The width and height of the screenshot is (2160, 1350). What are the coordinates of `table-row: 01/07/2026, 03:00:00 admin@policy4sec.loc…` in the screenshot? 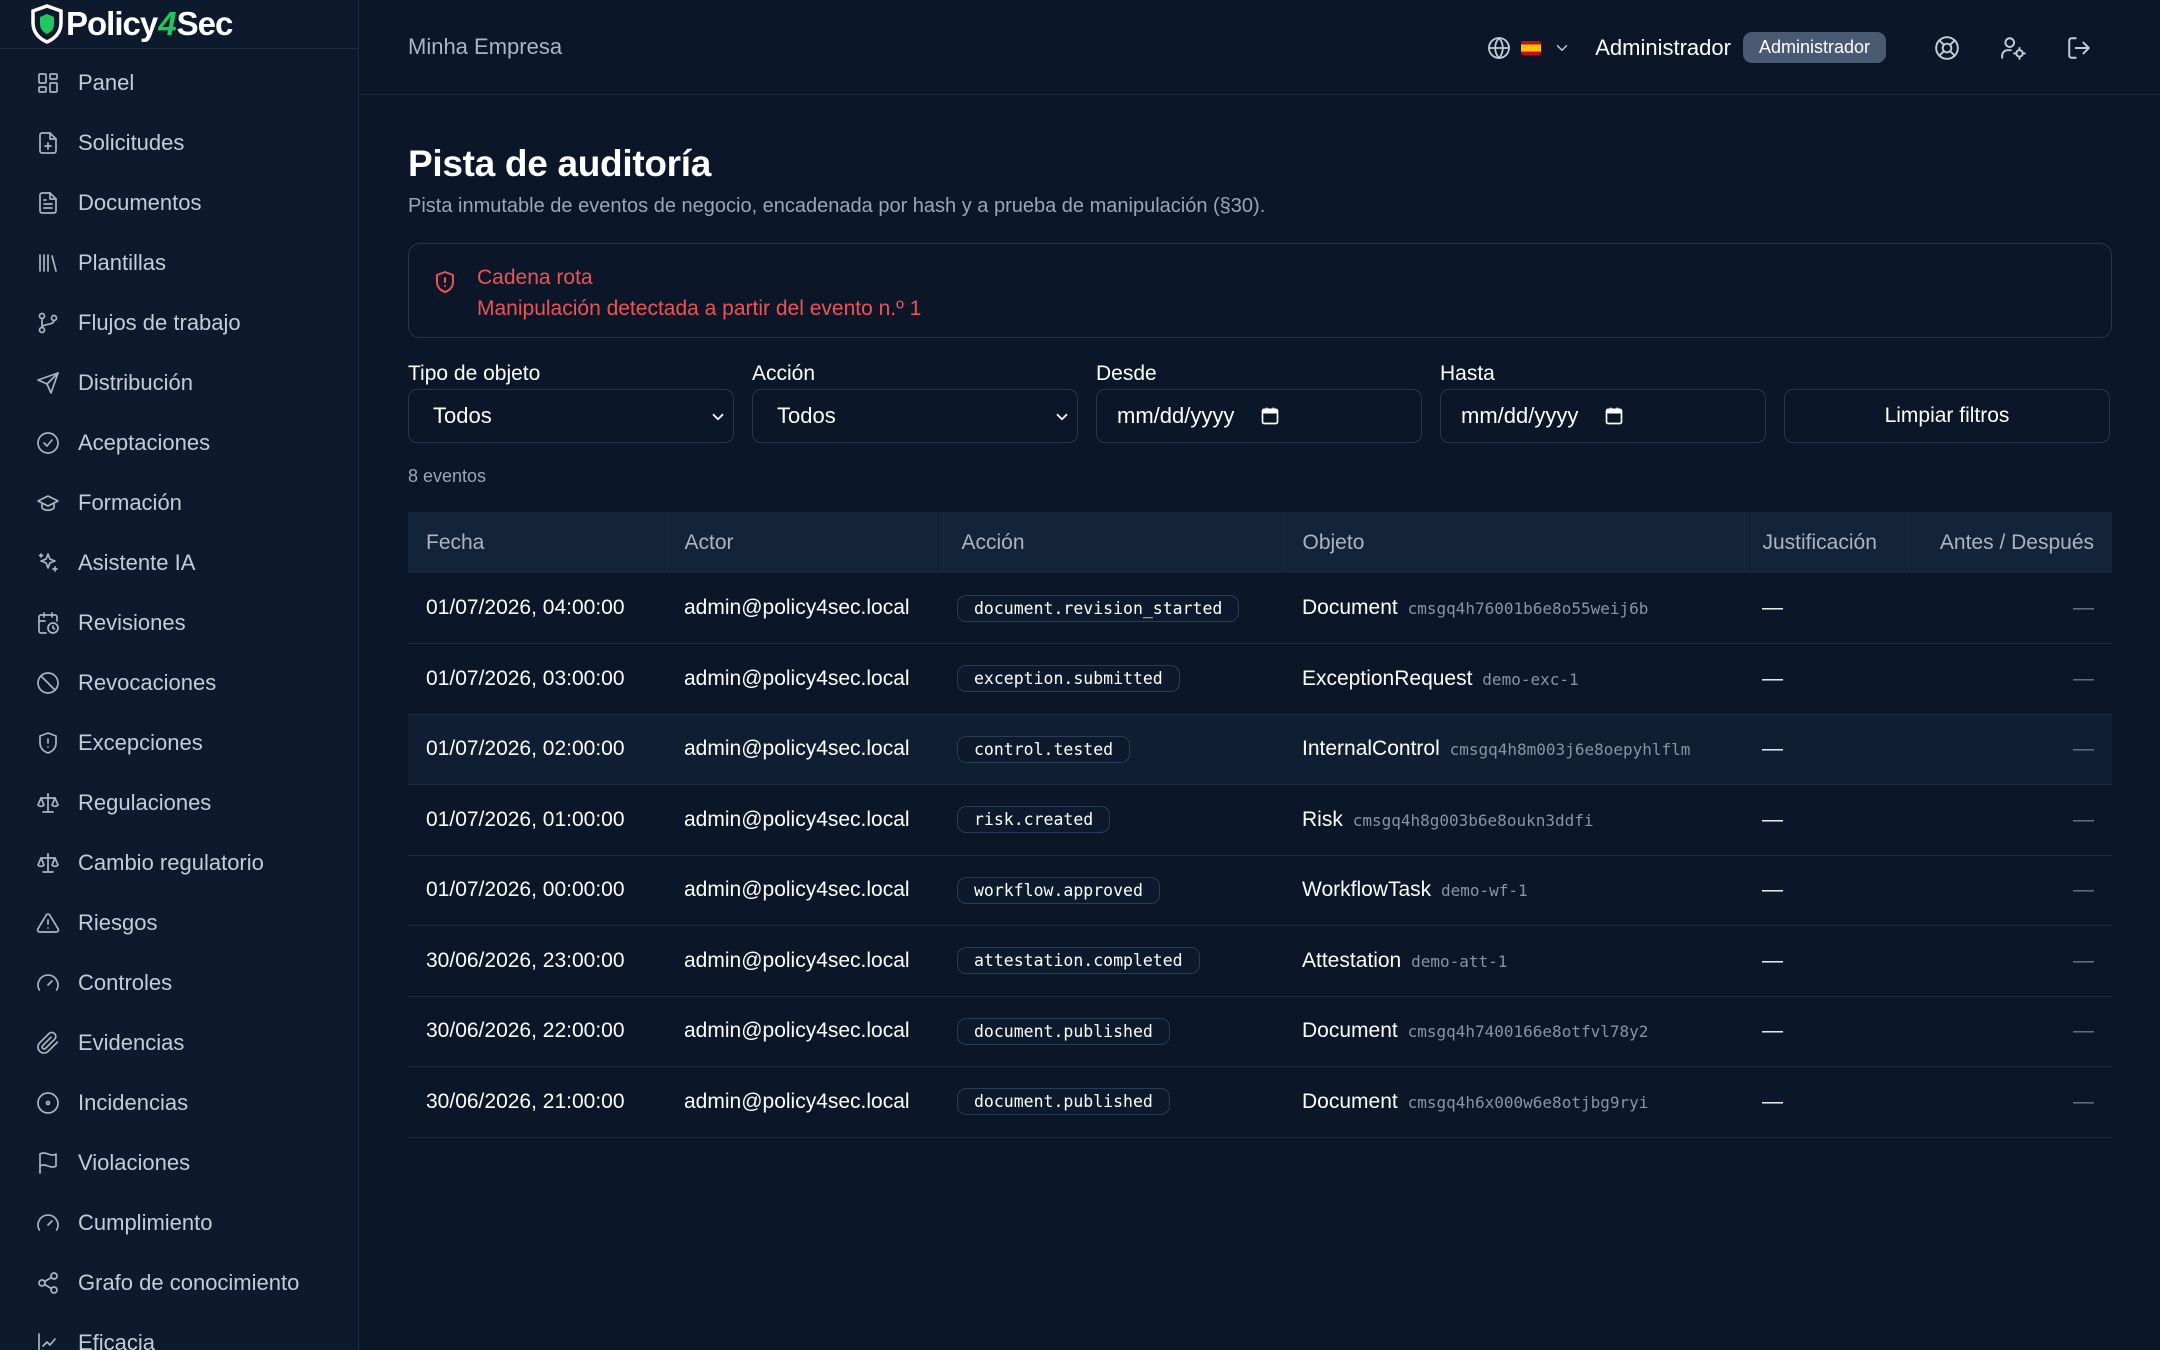 It's located at (1260, 679).